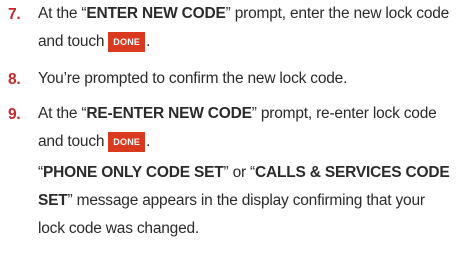 The width and height of the screenshot is (472, 256). Describe the element at coordinates (239, 172) in the screenshot. I see `text-run: ” or “` at that location.